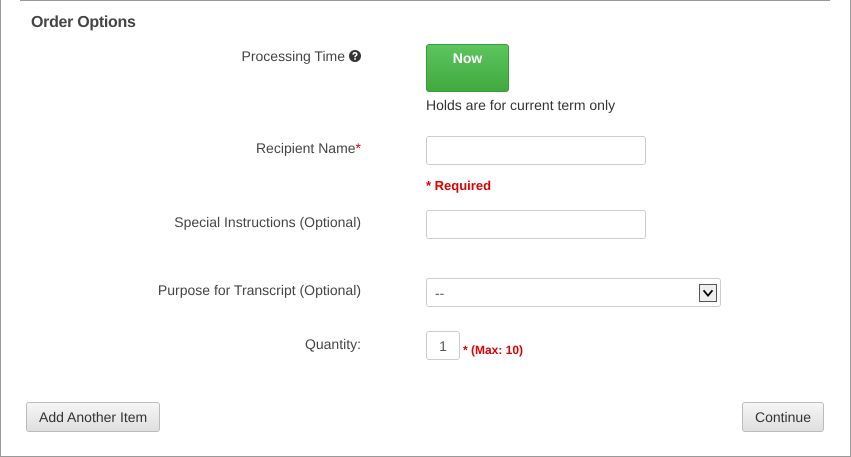  I want to click on field-label: Quantity:, so click(332, 344).